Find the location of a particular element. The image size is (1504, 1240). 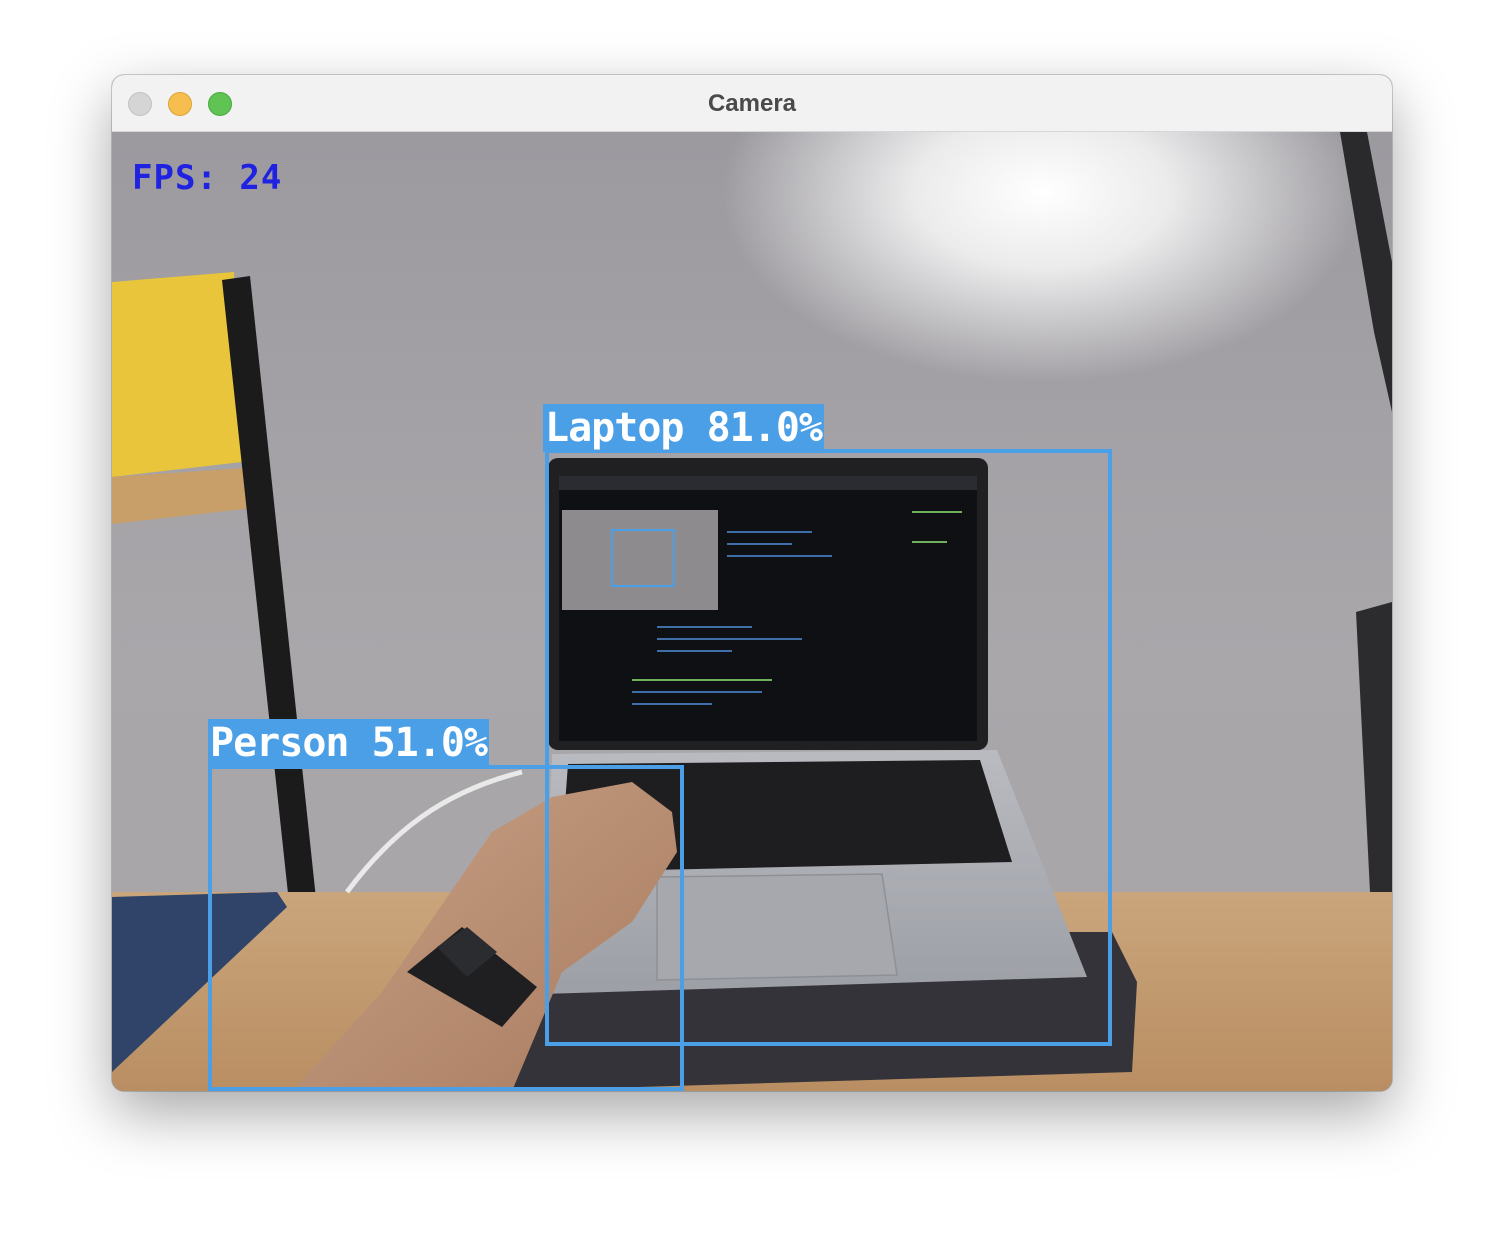

light-stand is located at coordinates (1366, 272).